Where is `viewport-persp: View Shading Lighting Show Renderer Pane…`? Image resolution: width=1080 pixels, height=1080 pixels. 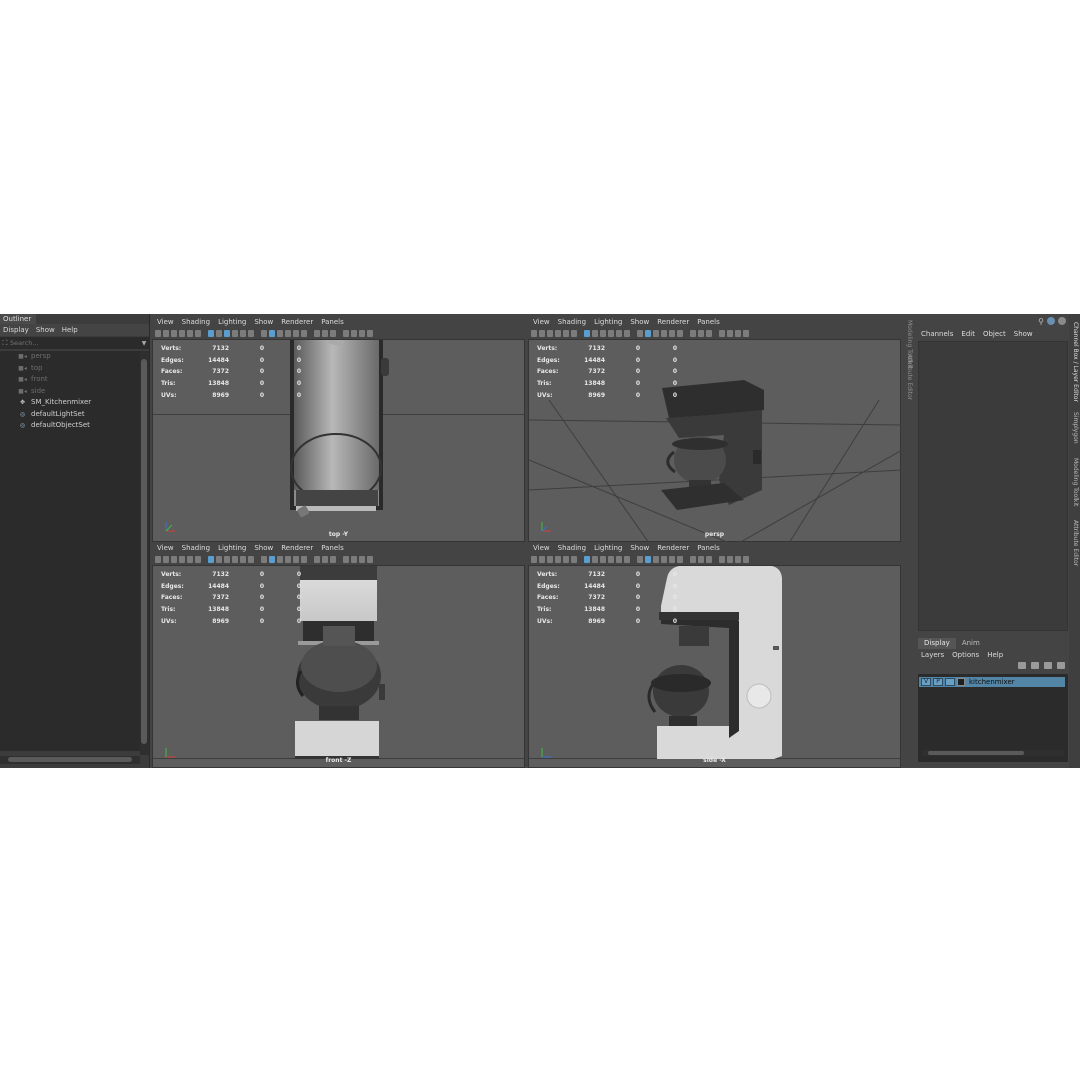 viewport-persp: View Shading Lighting Show Renderer Pane… is located at coordinates (714, 429).